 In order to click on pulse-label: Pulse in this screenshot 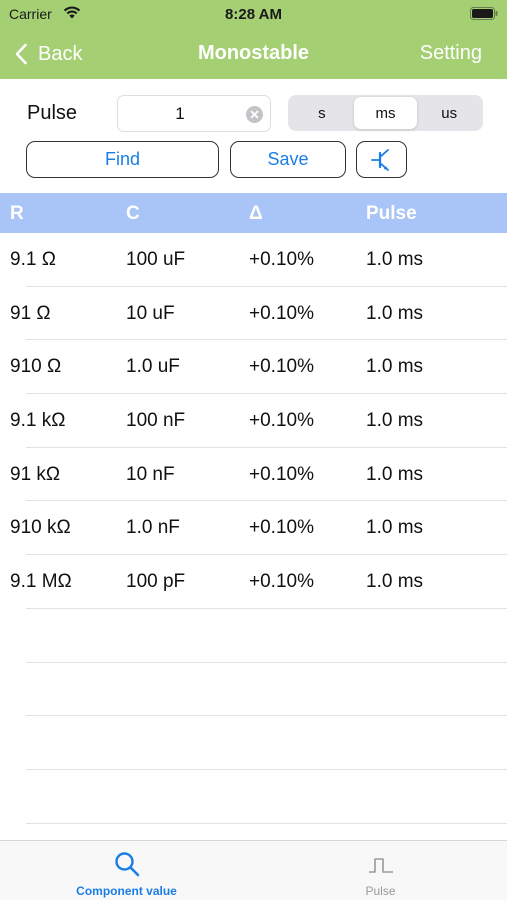, I will do `click(52, 113)`.